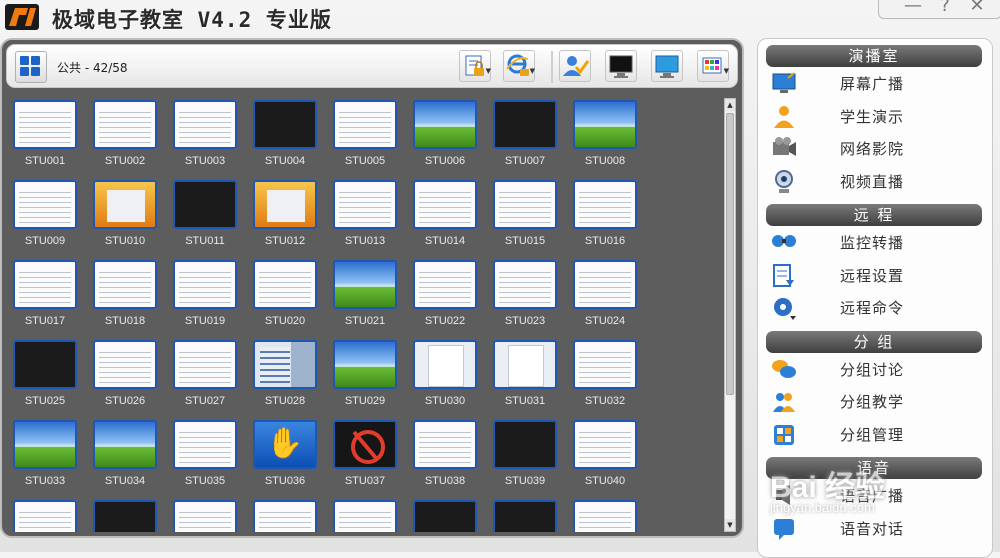 Image resolution: width=1000 pixels, height=558 pixels. I want to click on student-tile: STU035, so click(205, 455).